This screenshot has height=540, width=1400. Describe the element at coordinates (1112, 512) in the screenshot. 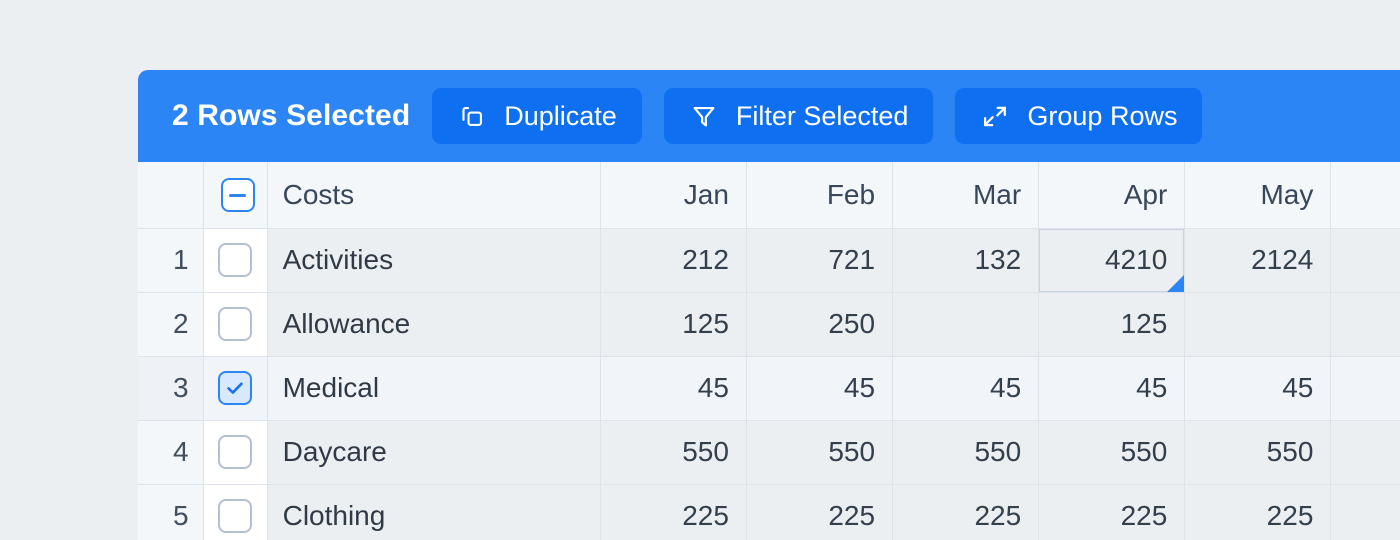

I see `cell-apr: 225` at that location.